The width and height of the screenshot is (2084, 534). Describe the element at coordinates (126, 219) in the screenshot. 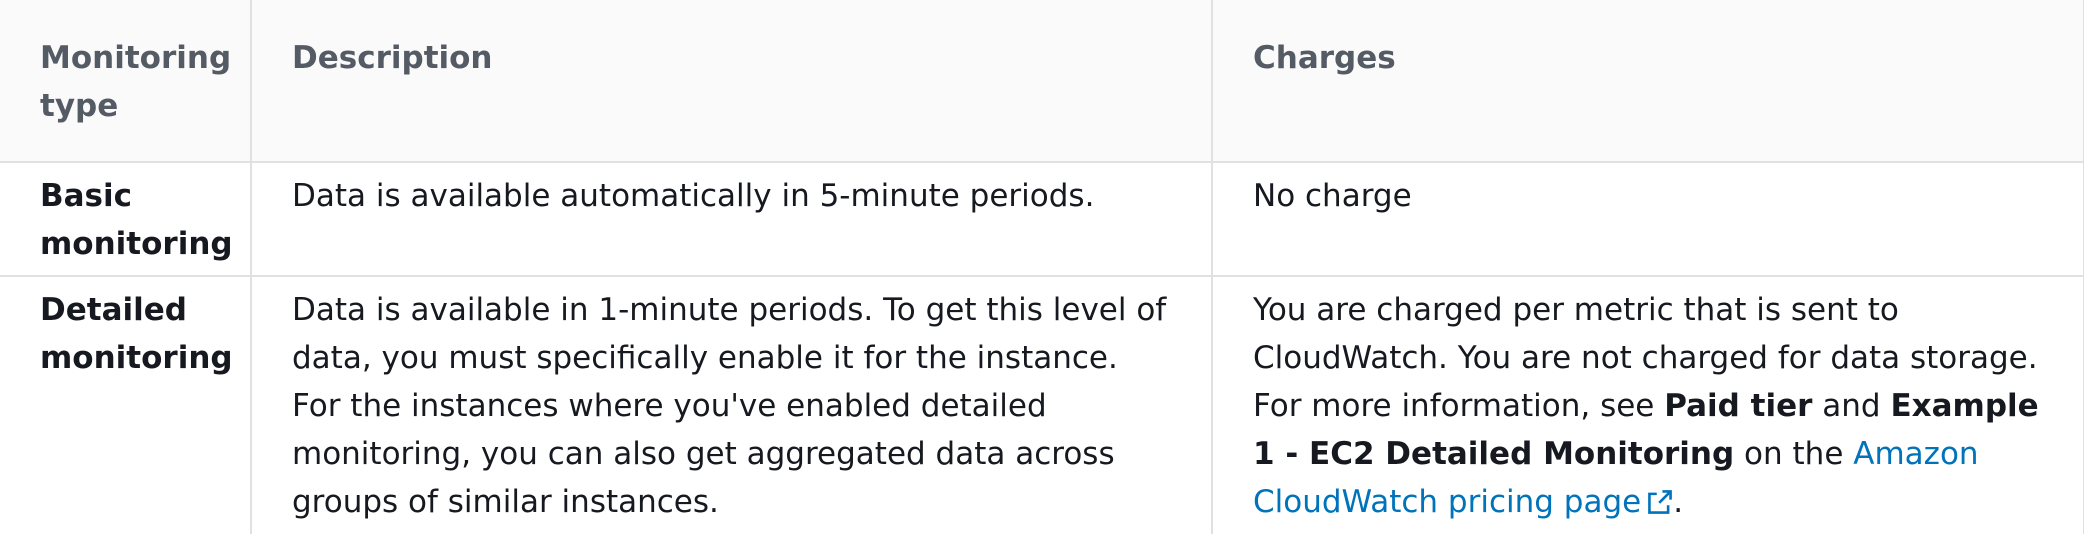

I see `cell-type-basic: Basic monitoring` at that location.